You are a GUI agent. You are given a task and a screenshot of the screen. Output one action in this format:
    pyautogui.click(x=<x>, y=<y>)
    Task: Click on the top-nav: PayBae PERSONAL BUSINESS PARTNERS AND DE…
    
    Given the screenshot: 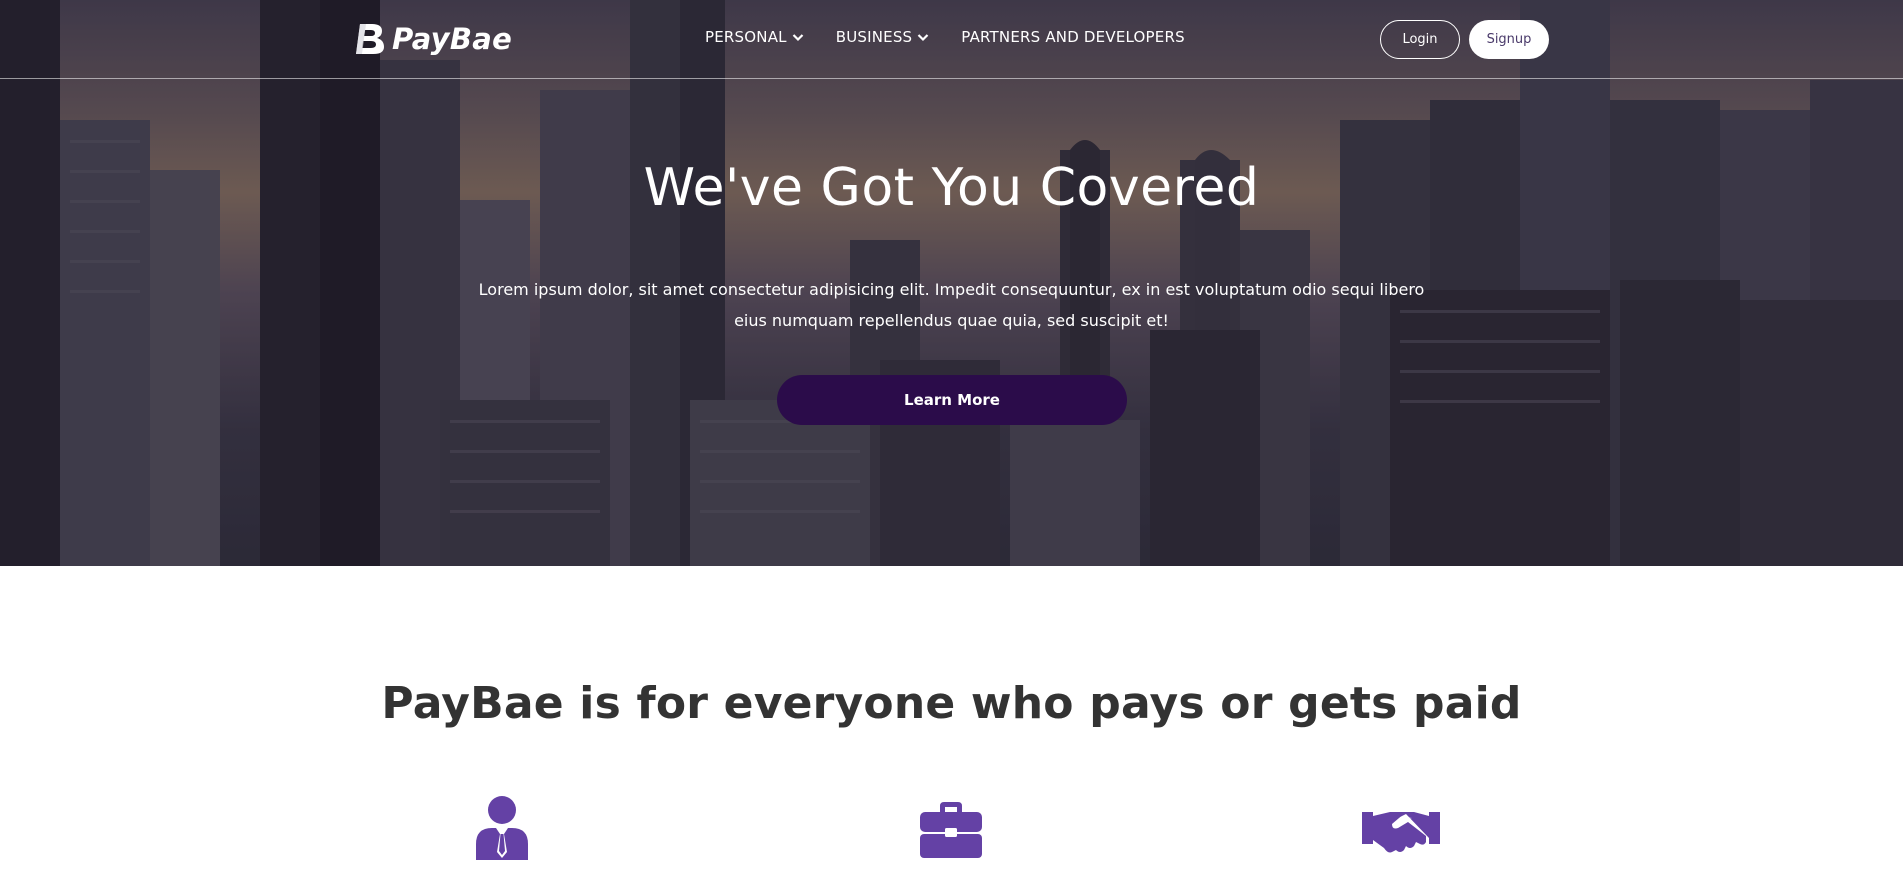 What is the action you would take?
    pyautogui.click(x=951, y=39)
    